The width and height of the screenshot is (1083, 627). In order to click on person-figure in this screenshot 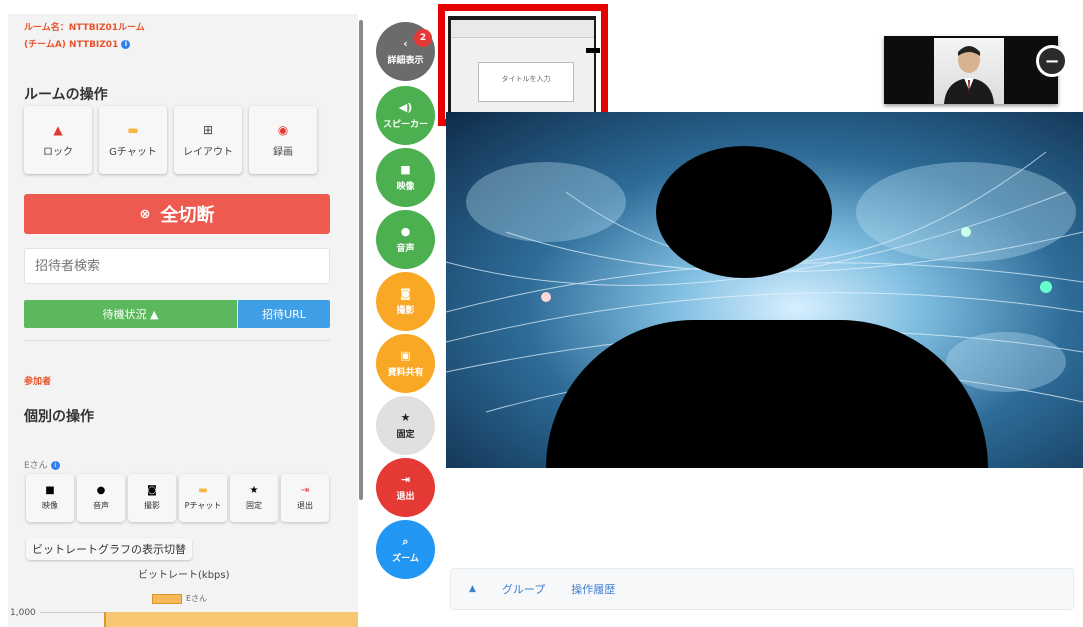, I will do `click(969, 75)`.